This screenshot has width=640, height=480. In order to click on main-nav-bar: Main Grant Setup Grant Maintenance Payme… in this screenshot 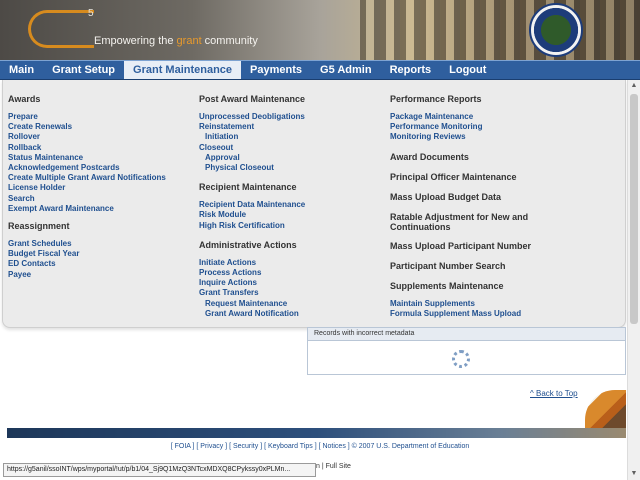, I will do `click(320, 70)`.